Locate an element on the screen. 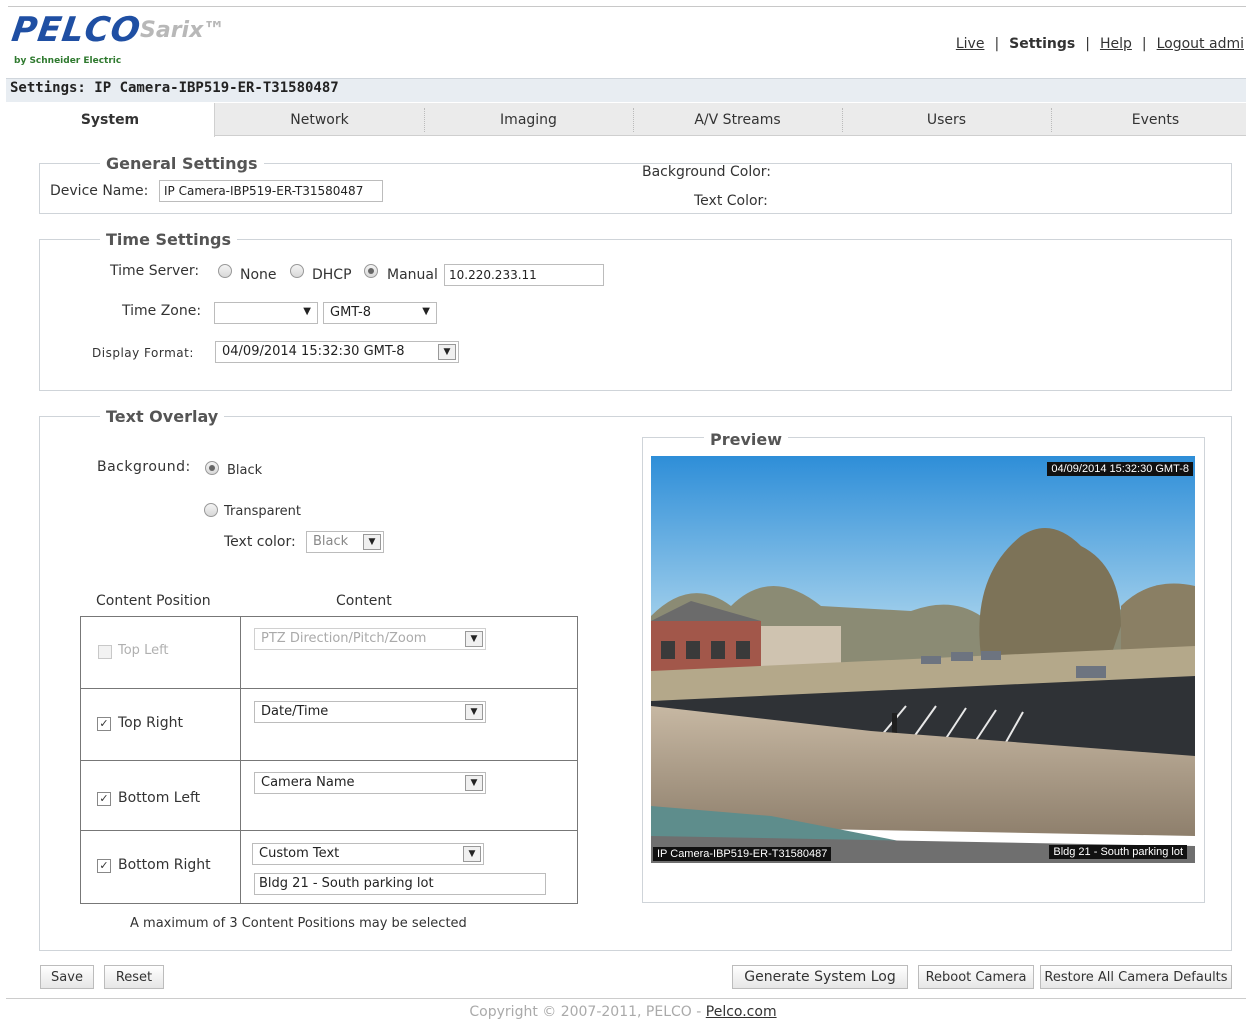 This screenshot has width=1246, height=1031. preview-overlay-custom-text: Bldg 21 - South parking lot is located at coordinates (1118, 852).